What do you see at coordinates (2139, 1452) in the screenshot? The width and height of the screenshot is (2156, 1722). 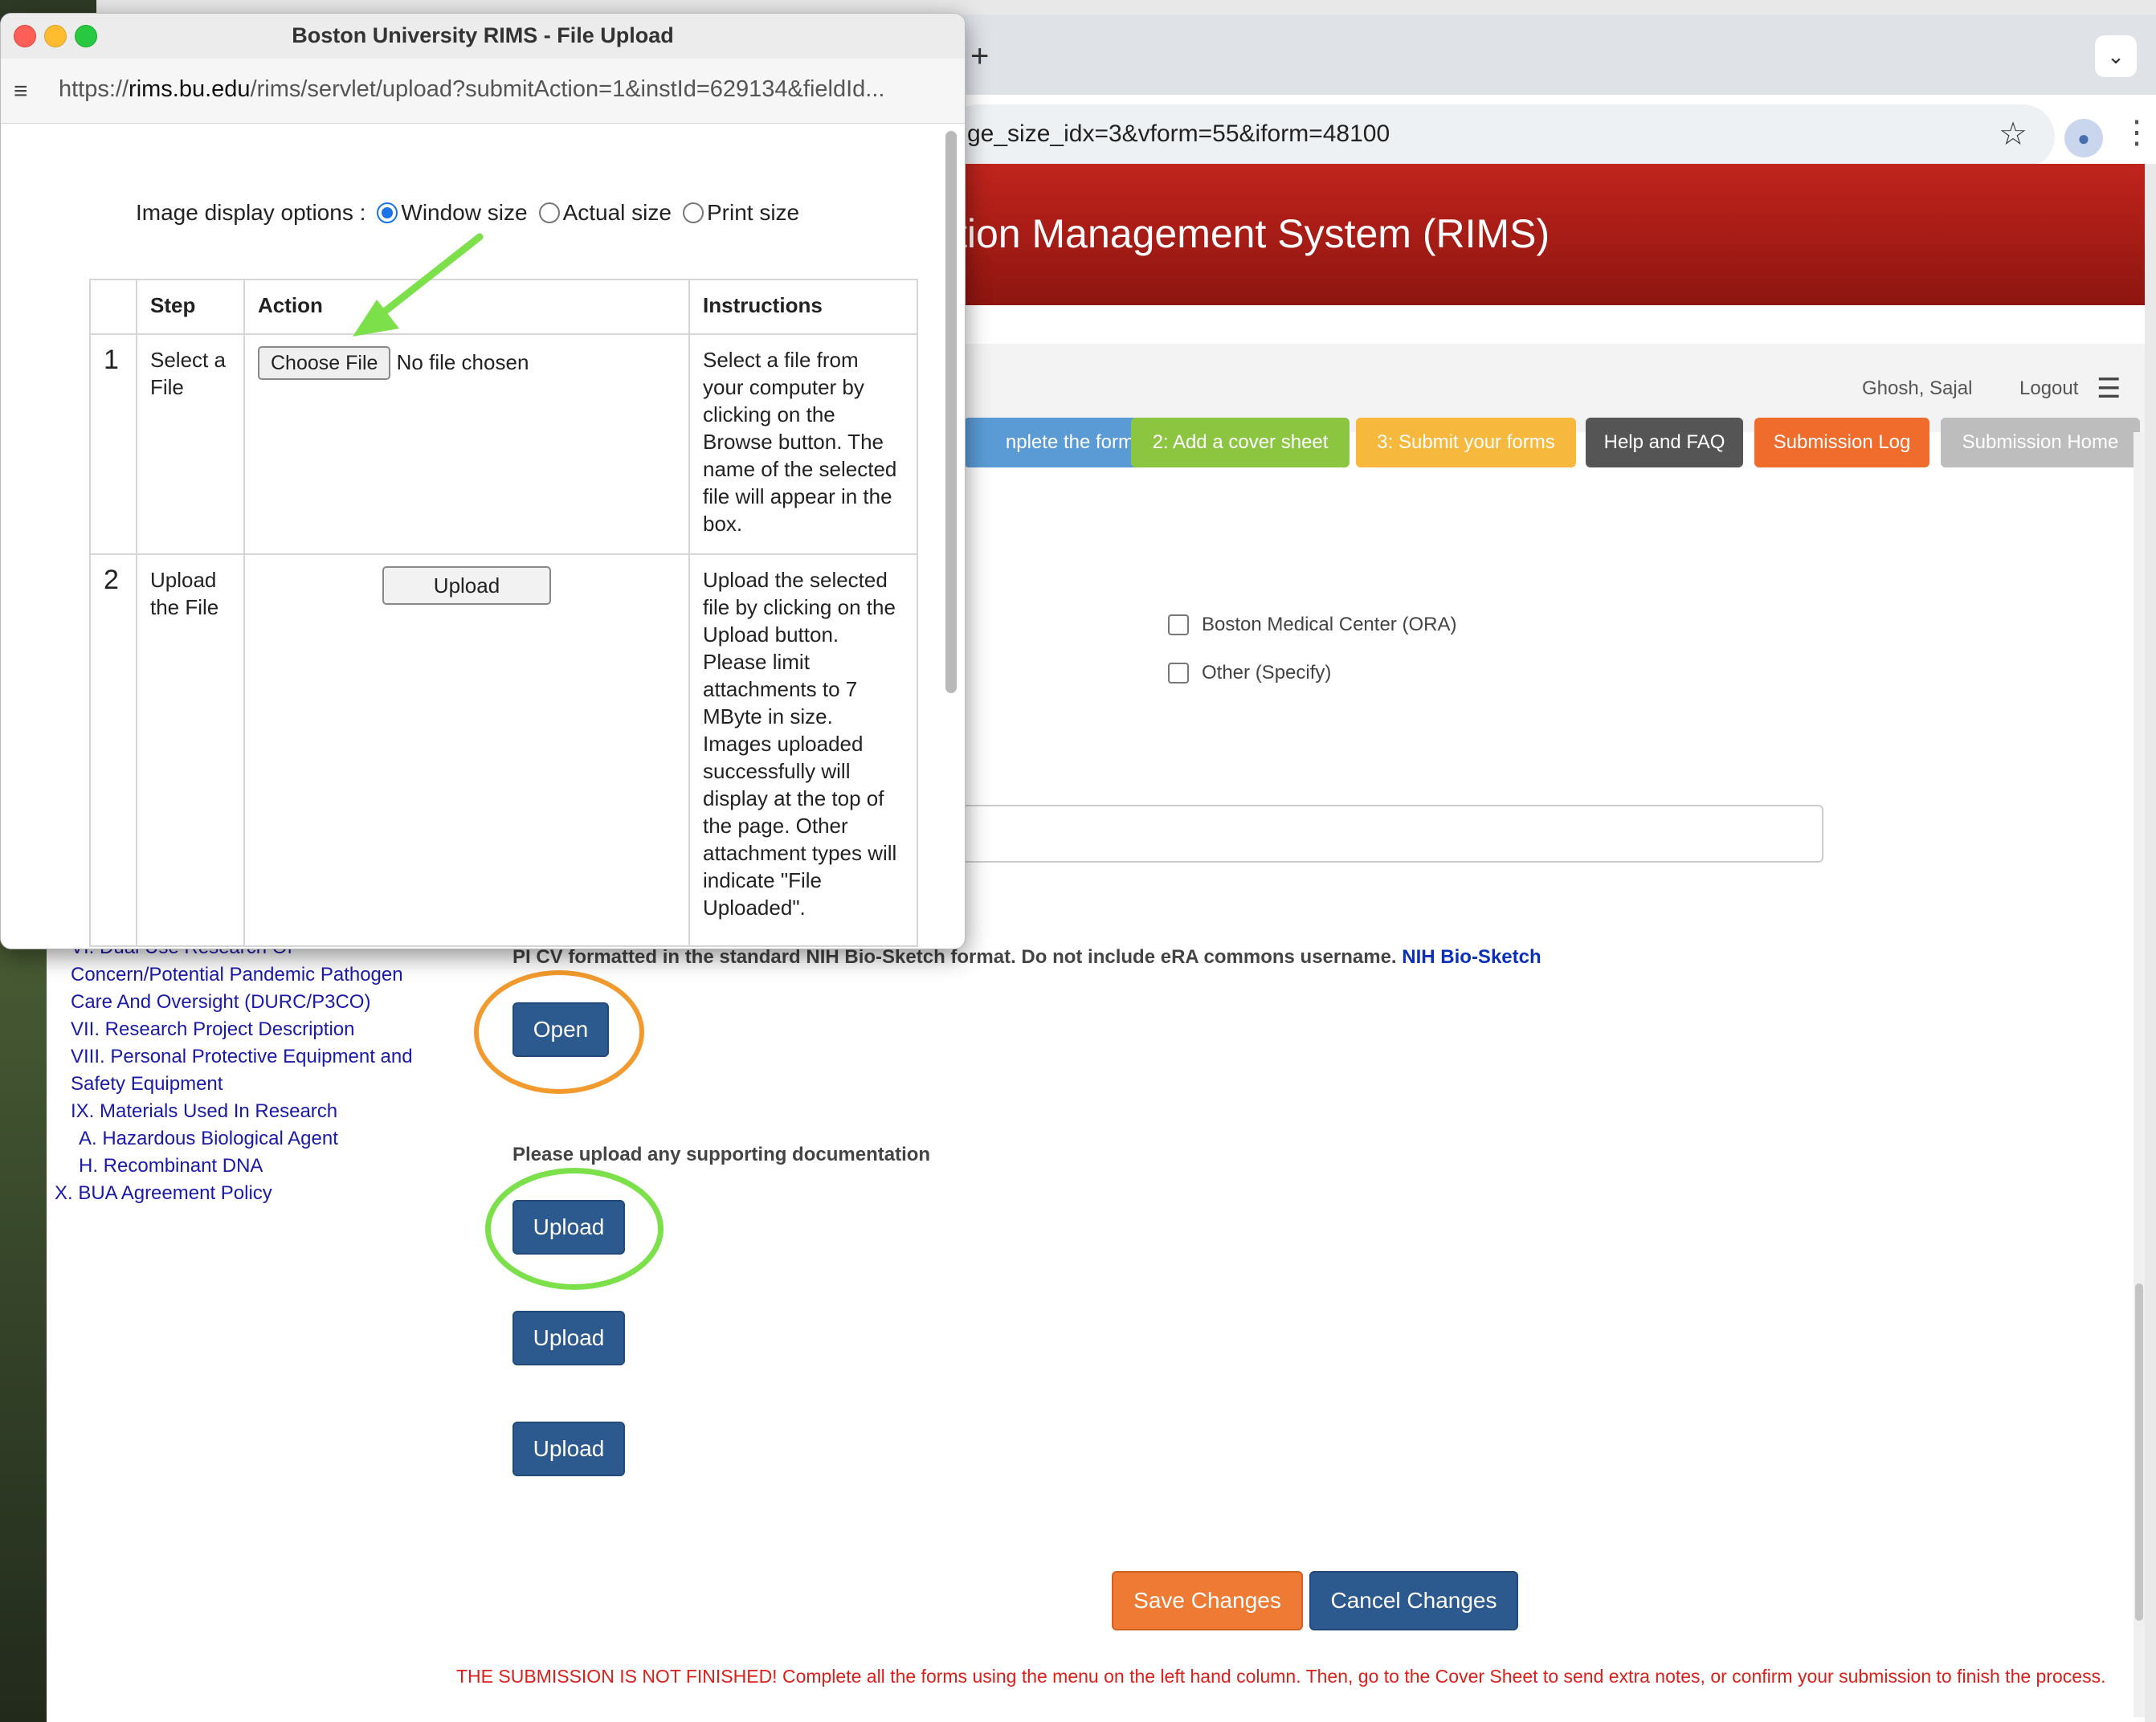 I see `page-scrollbar-thumb` at bounding box center [2139, 1452].